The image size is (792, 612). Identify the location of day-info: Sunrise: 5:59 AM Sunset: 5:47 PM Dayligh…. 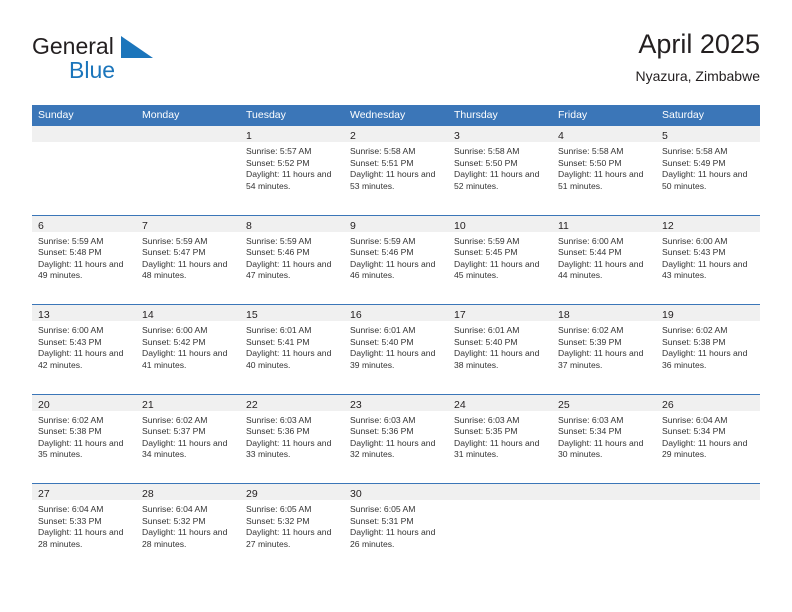
(188, 257).